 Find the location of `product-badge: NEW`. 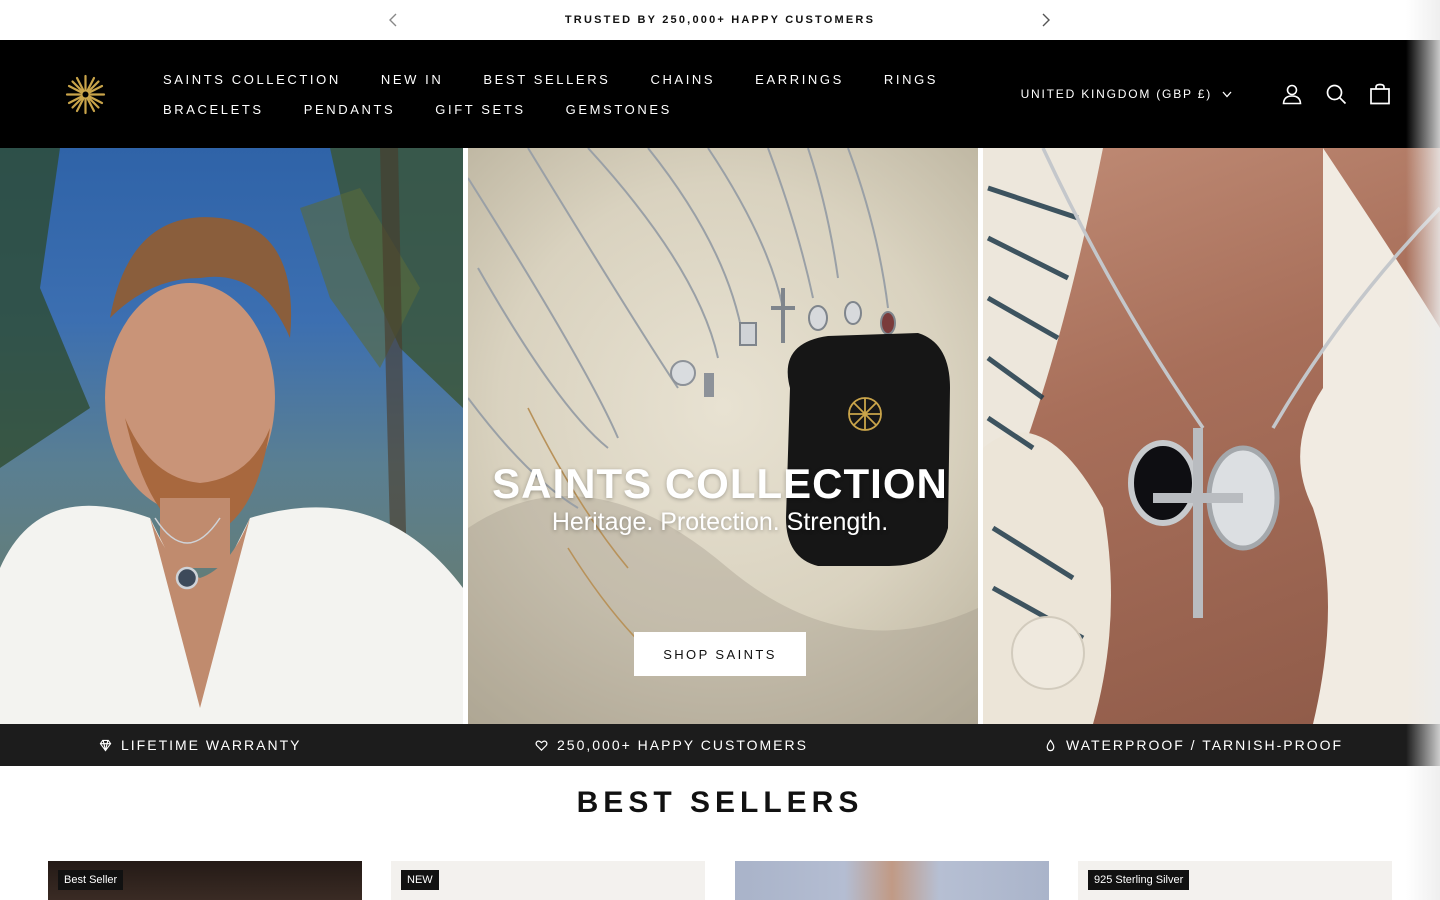

product-badge: NEW is located at coordinates (420, 880).